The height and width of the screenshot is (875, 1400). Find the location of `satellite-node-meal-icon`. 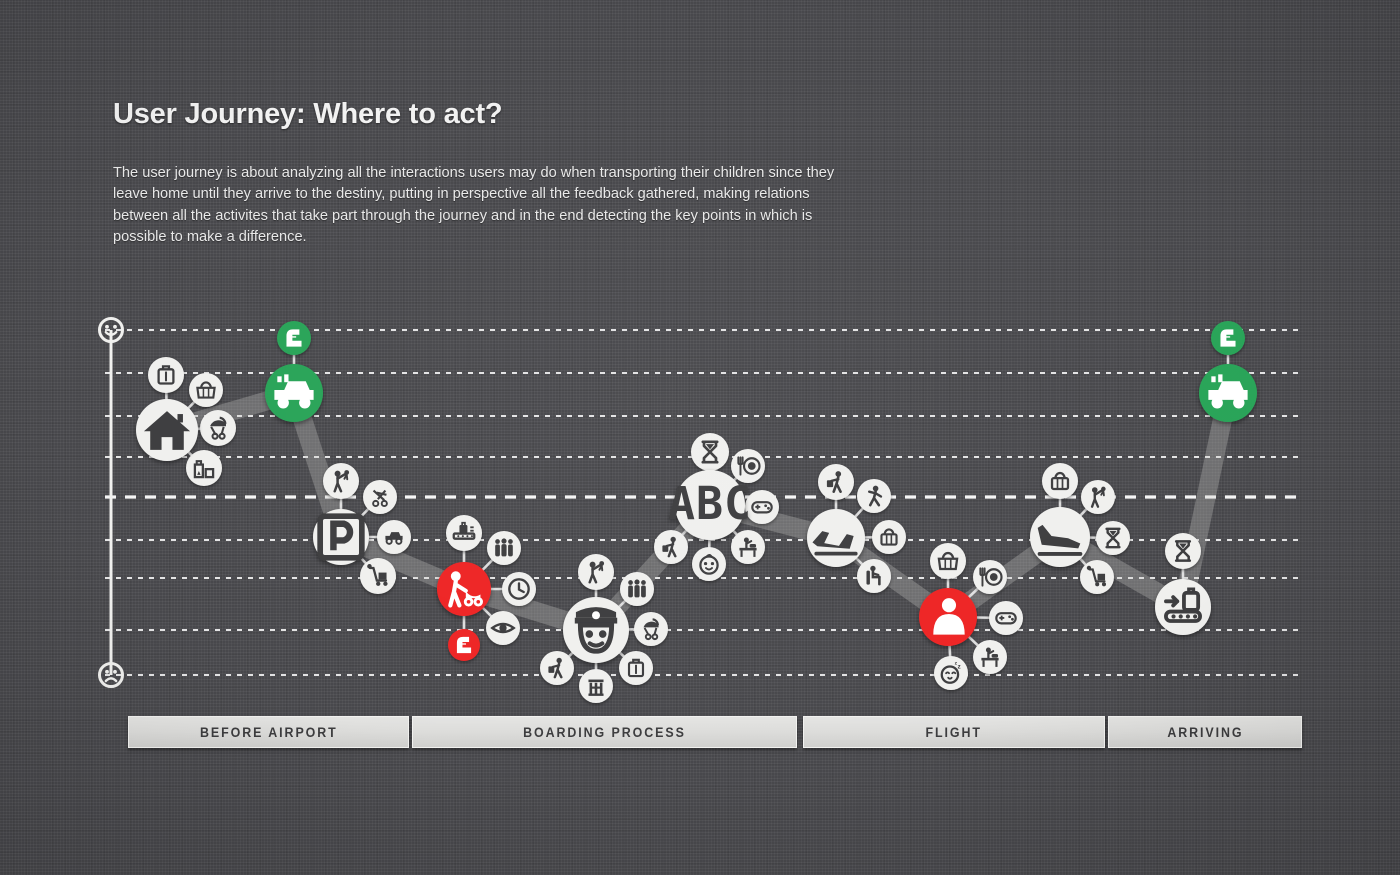

satellite-node-meal-icon is located at coordinates (990, 577).